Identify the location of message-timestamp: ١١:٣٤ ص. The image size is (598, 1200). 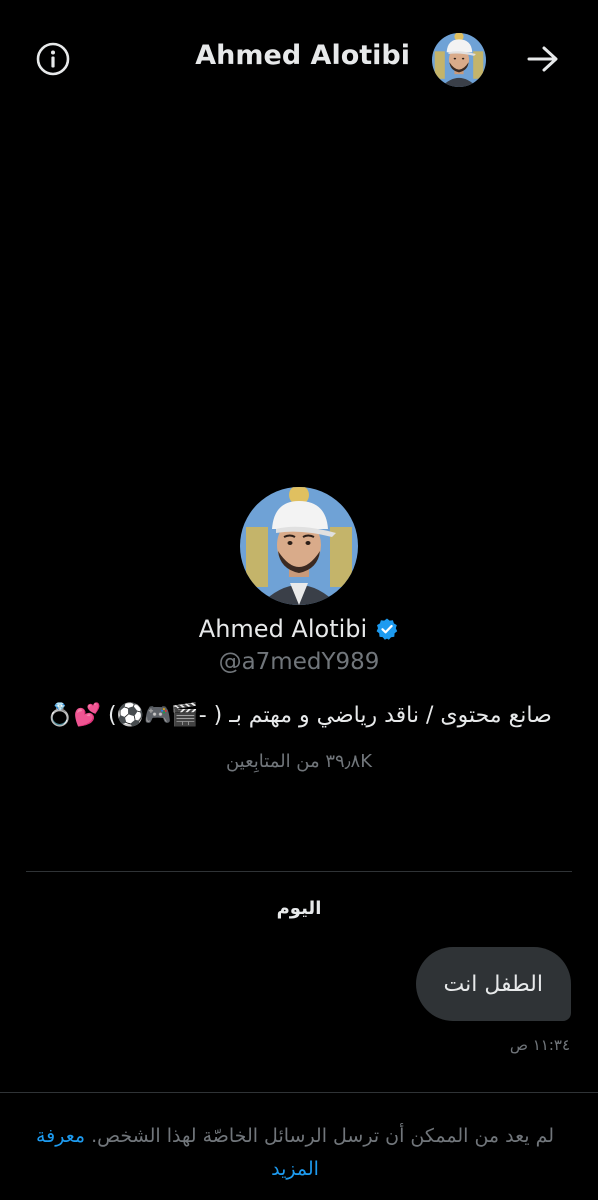
(539, 1045).